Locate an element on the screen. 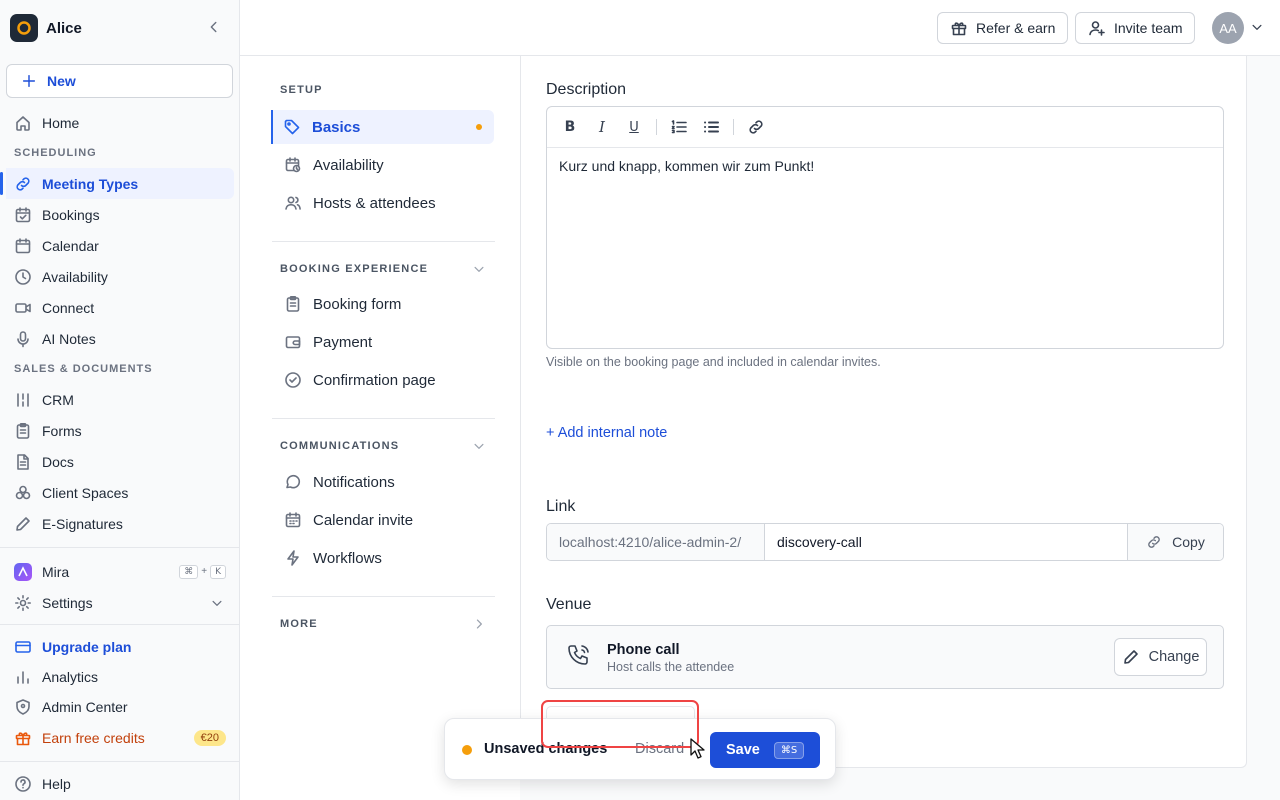 Image resolution: width=1280 pixels, height=800 pixels. sidebar-item-upgrade-plan: Upgrade plan is located at coordinates (120, 646).